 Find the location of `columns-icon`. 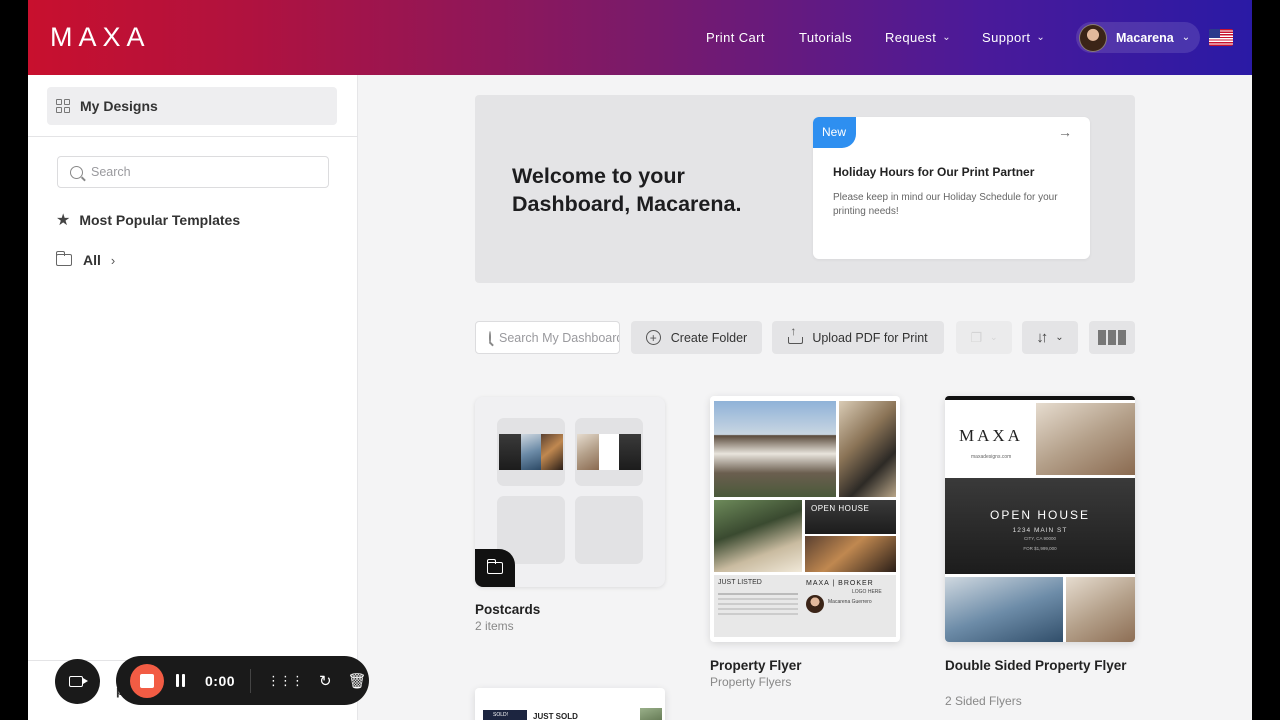

columns-icon is located at coordinates (1112, 337).